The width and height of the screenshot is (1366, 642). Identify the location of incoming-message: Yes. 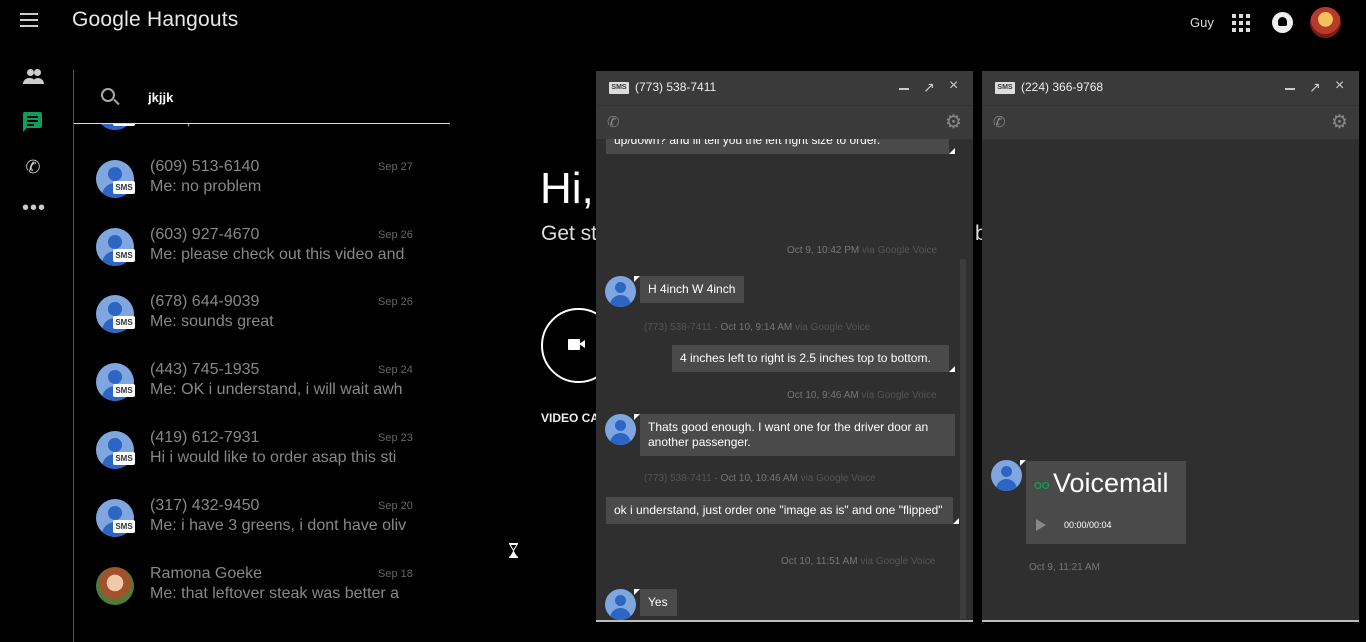
(658, 602).